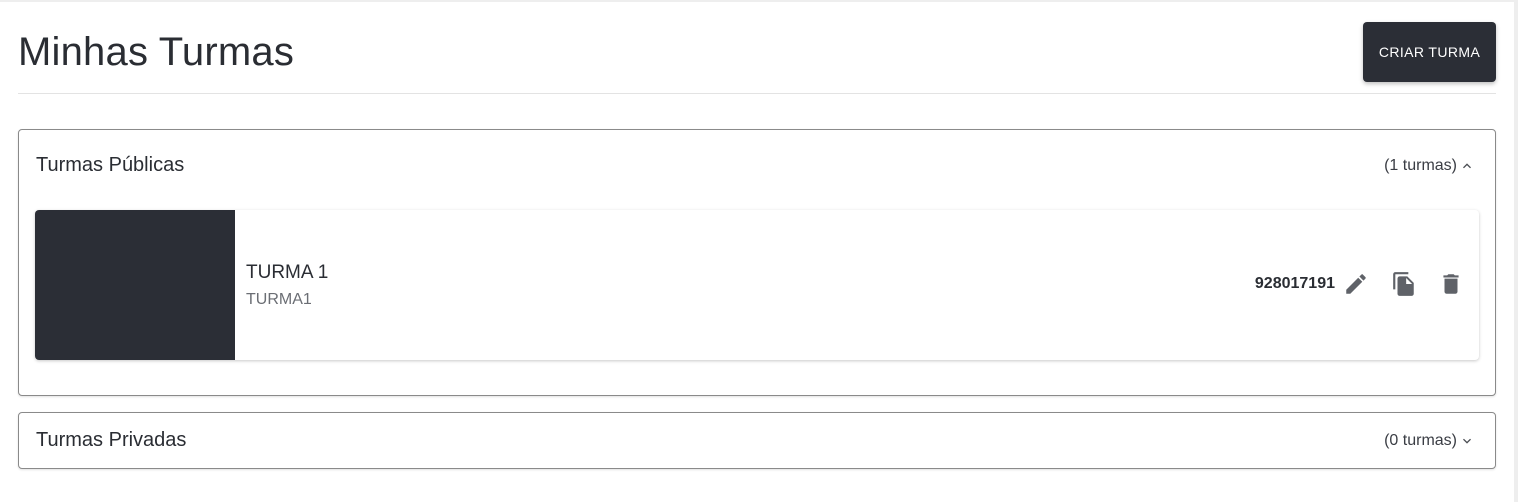  What do you see at coordinates (757, 165) in the screenshot?
I see `public-classes-accordion-header: Turmas Públicas (1 turmas)` at bounding box center [757, 165].